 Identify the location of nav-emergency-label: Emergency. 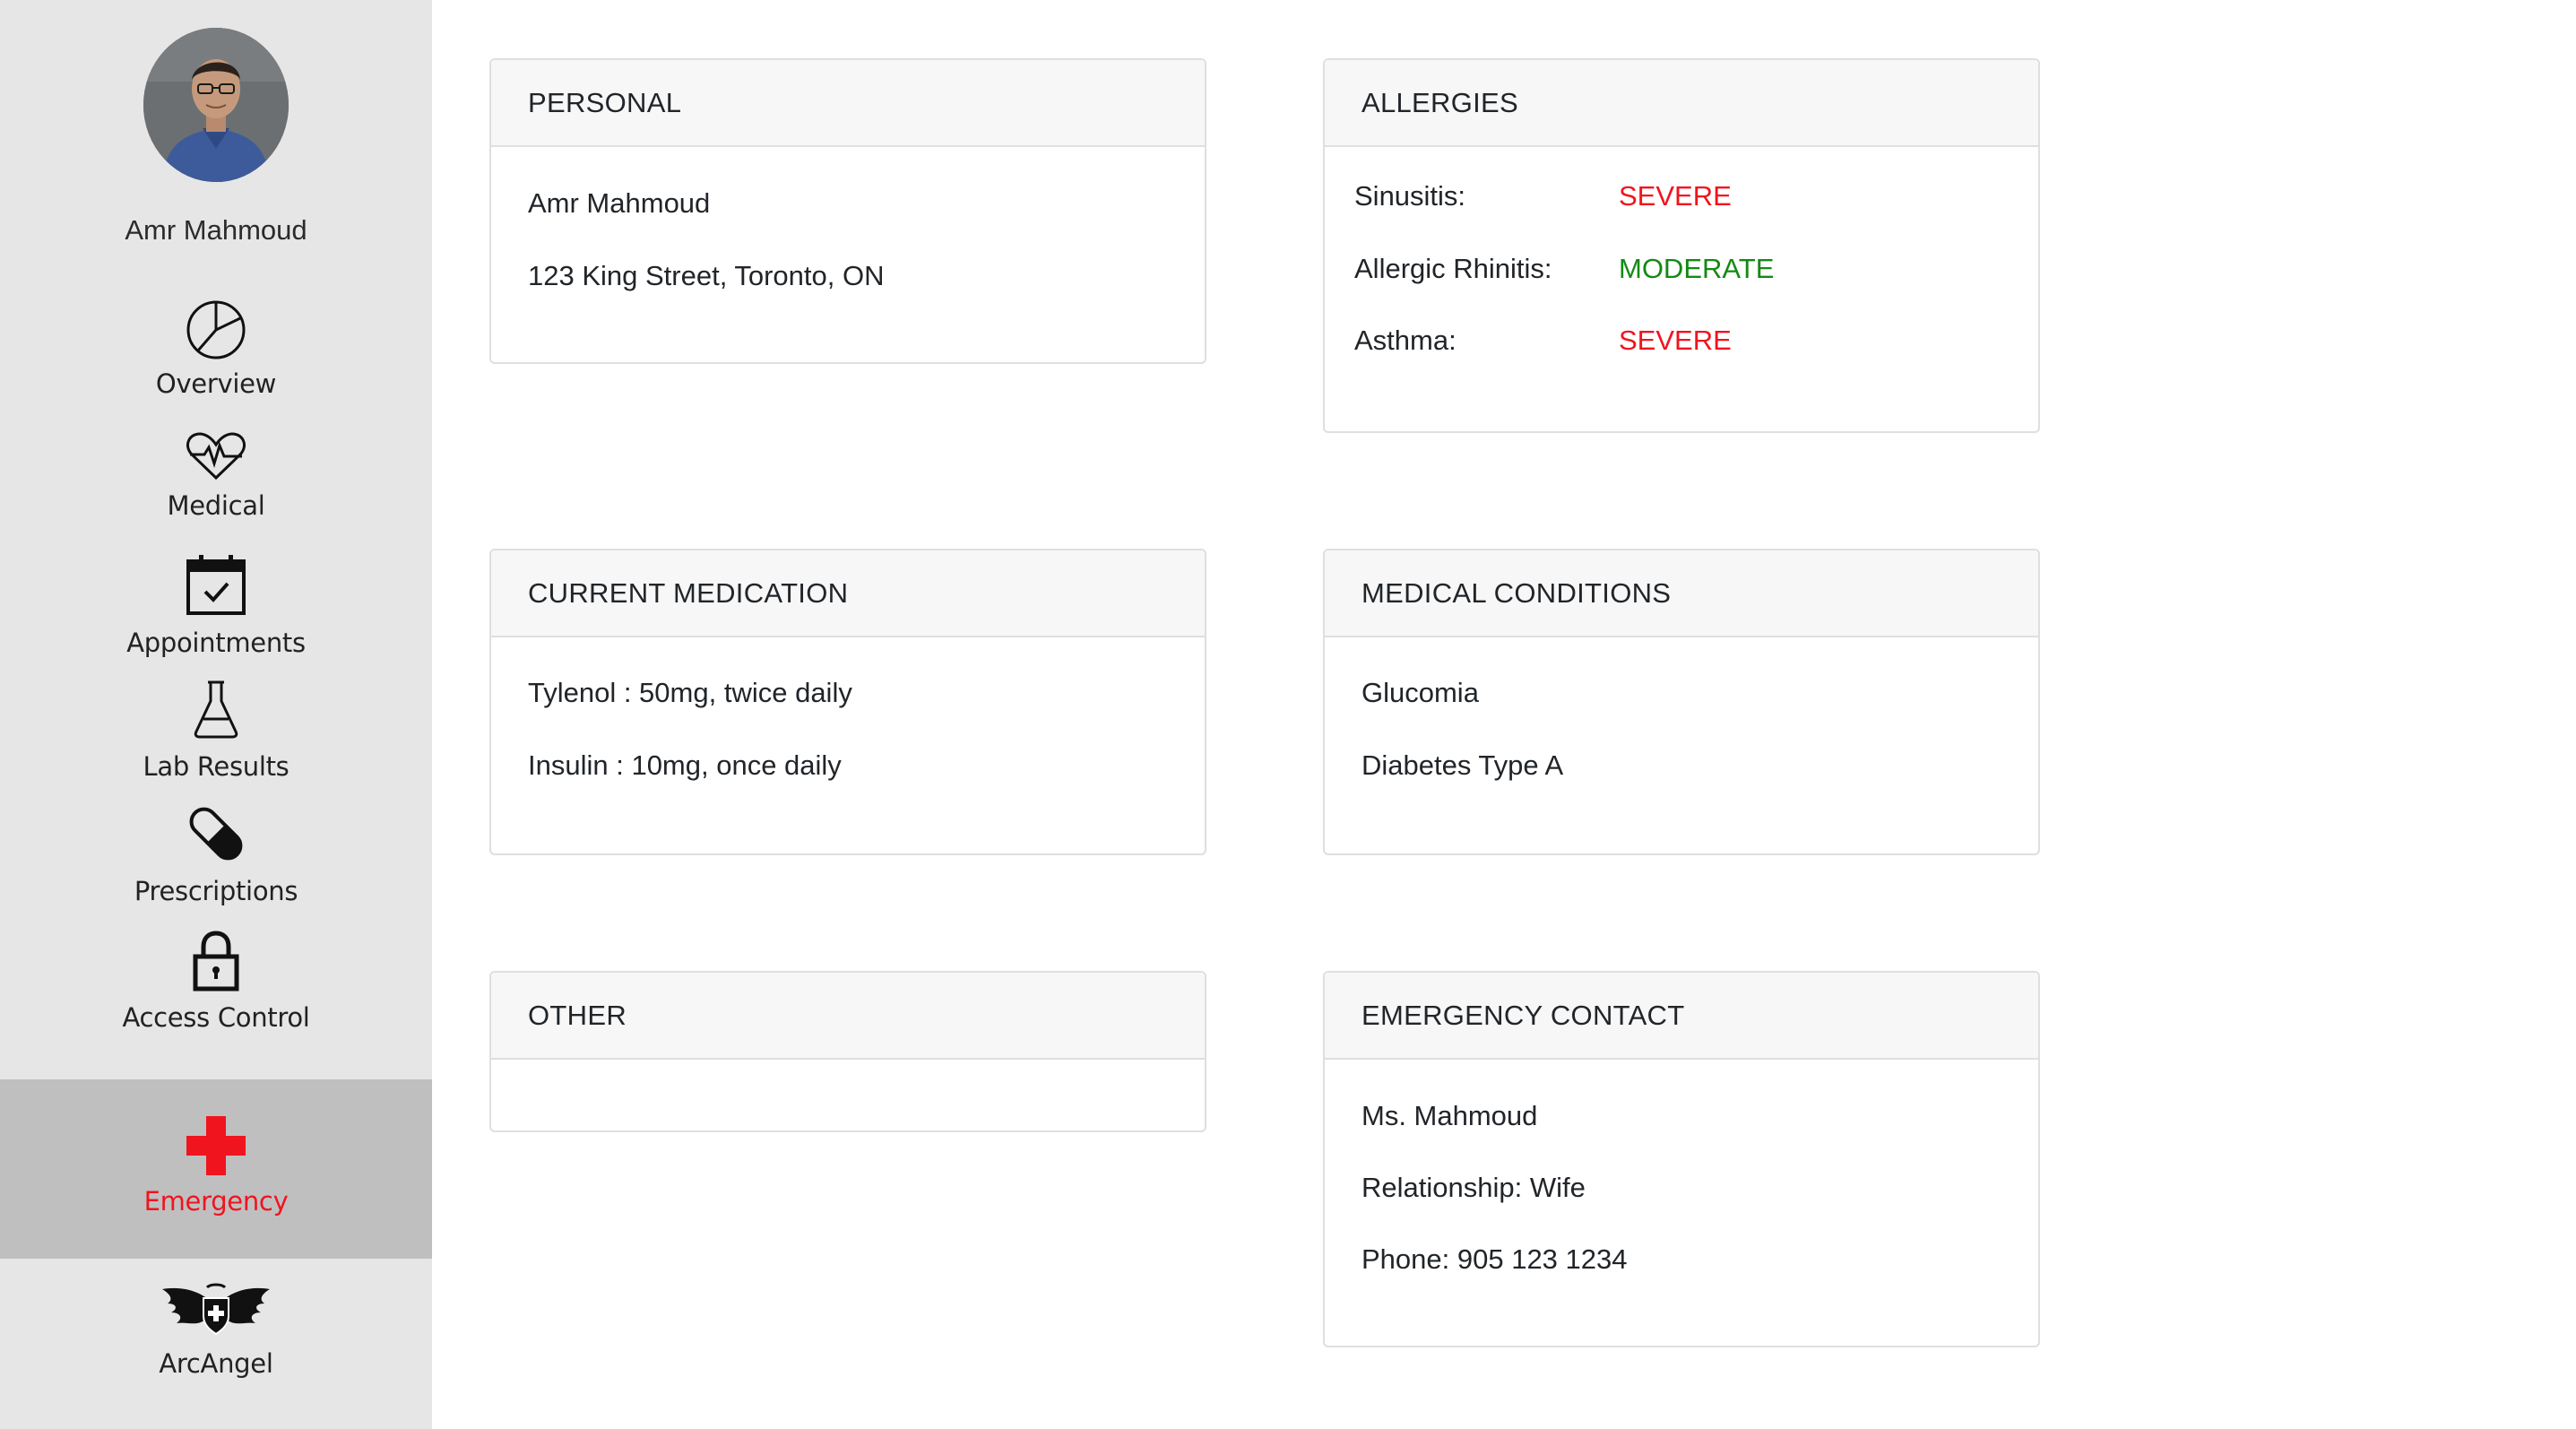
(216, 1201).